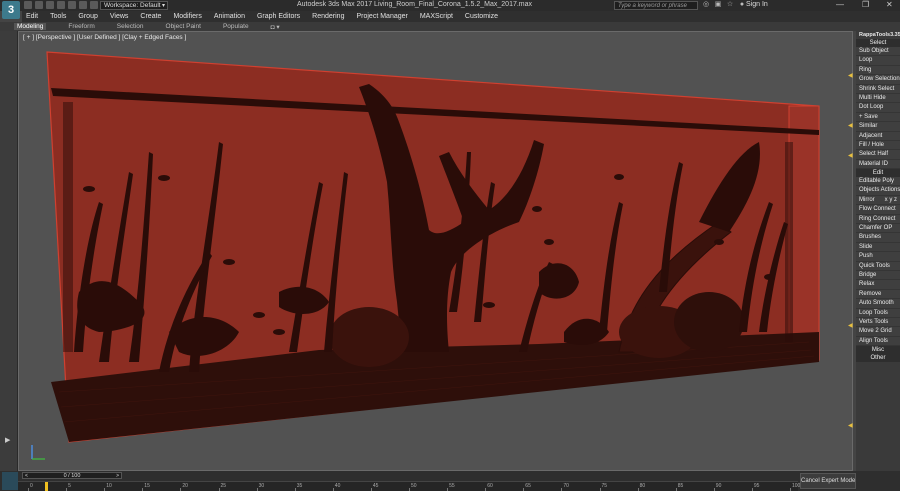 This screenshot has width=900, height=491. Describe the element at coordinates (229, 16) in the screenshot. I see `menu-animation: Animation` at that location.